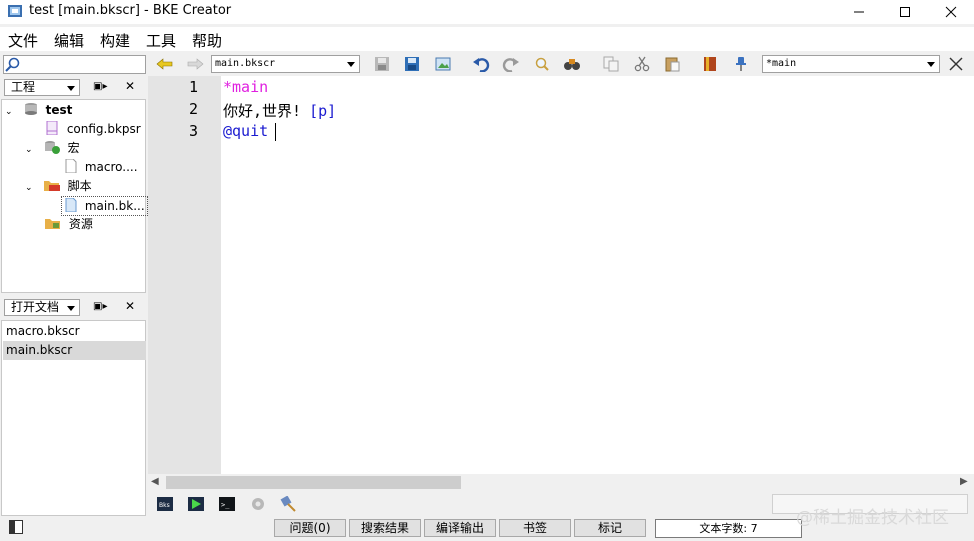 The width and height of the screenshot is (974, 541). I want to click on app-icon, so click(15, 11).